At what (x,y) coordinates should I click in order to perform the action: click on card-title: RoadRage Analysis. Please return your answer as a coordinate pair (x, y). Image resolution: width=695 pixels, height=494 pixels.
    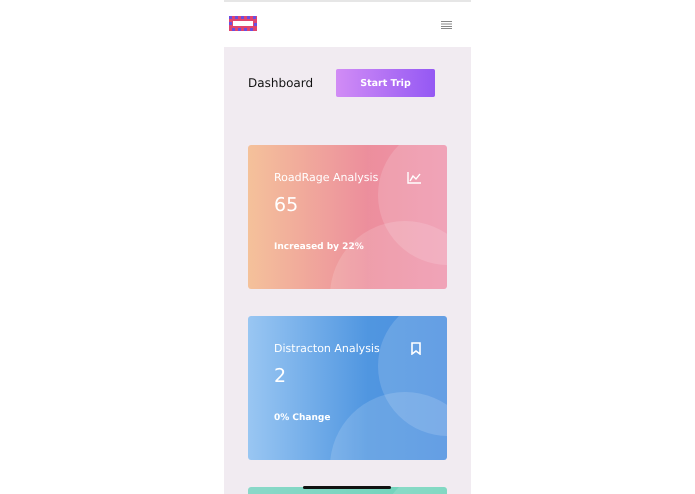
    Looking at the image, I should click on (326, 177).